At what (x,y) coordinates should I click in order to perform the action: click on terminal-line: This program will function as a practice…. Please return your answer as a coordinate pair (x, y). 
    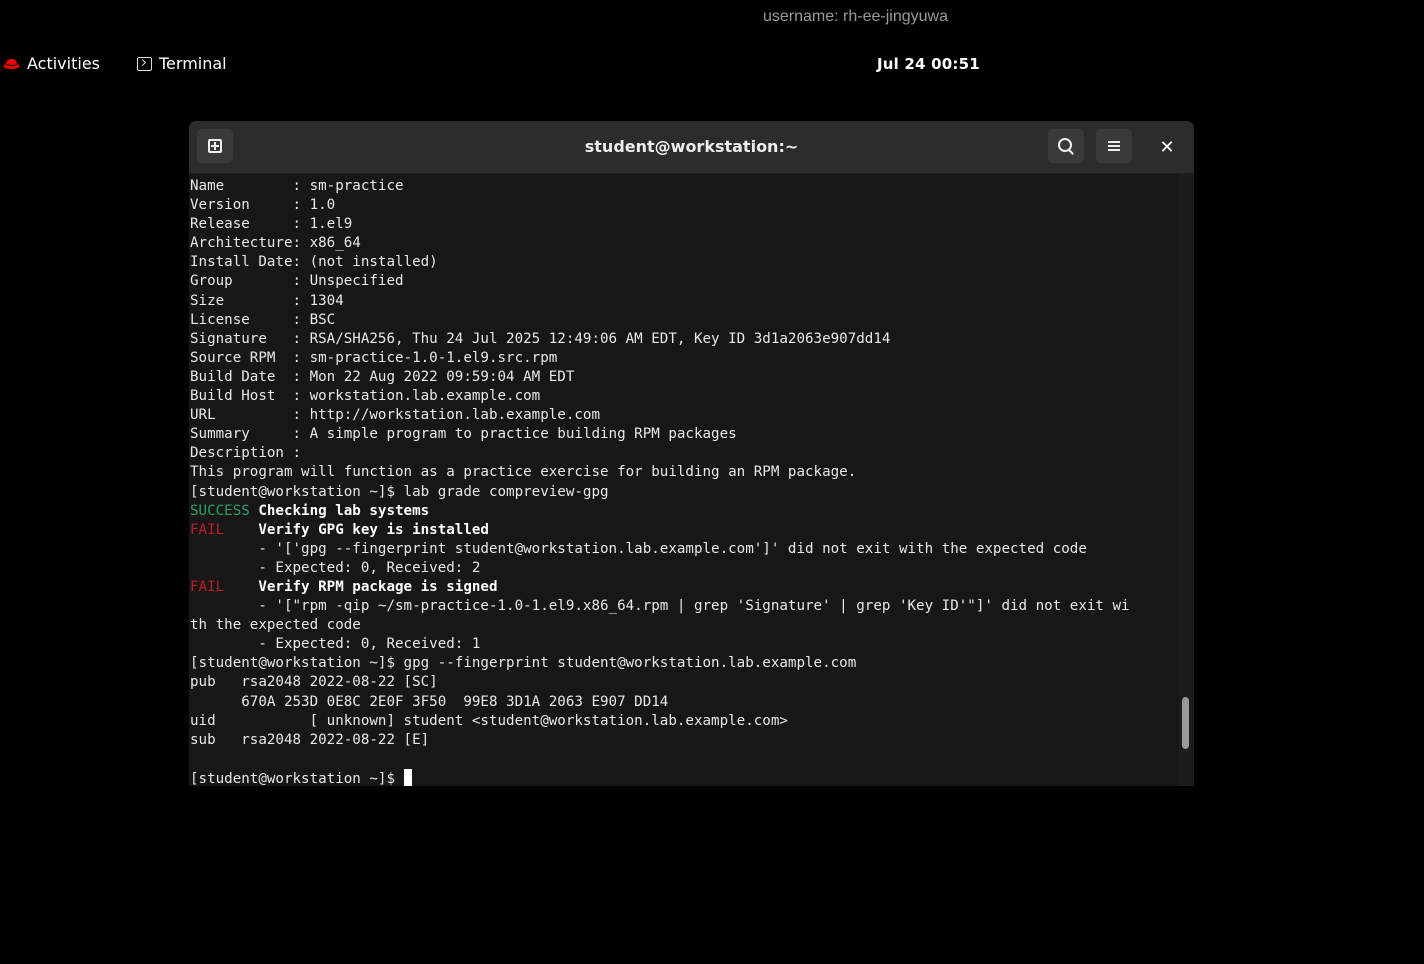
    Looking at the image, I should click on (684, 472).